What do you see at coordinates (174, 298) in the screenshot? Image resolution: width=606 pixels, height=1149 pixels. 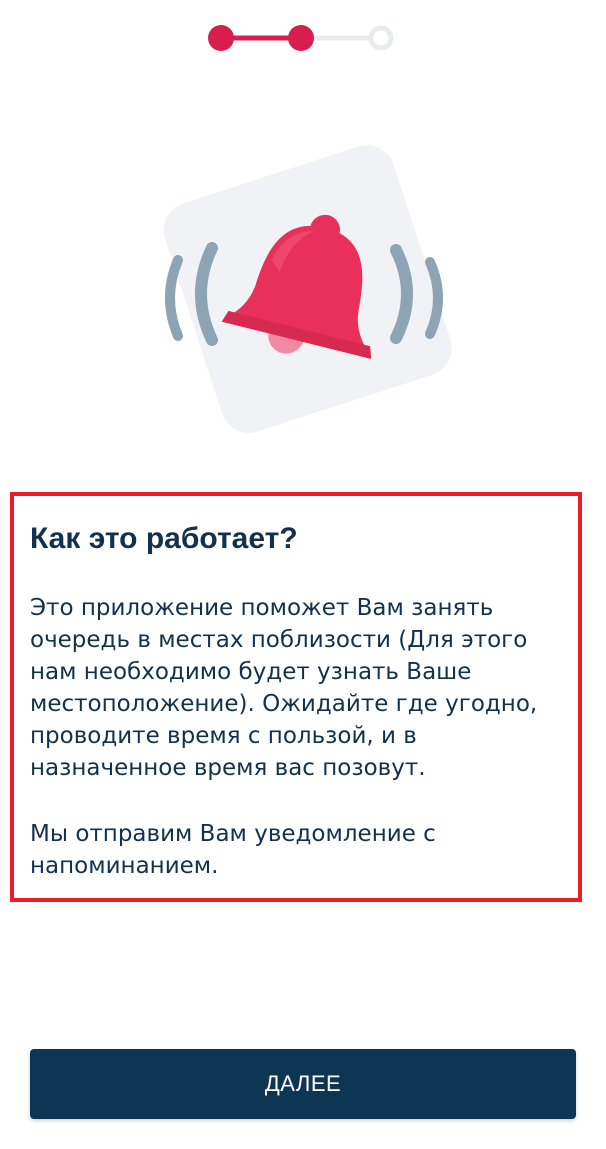 I see `sound-wave-left-outer` at bounding box center [174, 298].